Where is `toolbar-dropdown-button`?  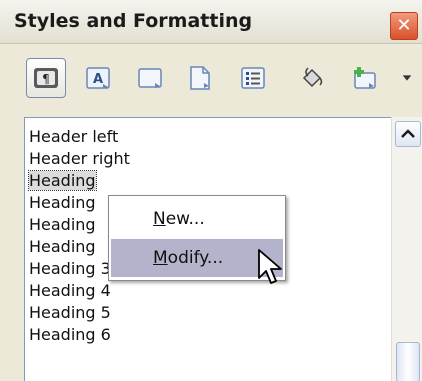 toolbar-dropdown-button is located at coordinates (407, 78).